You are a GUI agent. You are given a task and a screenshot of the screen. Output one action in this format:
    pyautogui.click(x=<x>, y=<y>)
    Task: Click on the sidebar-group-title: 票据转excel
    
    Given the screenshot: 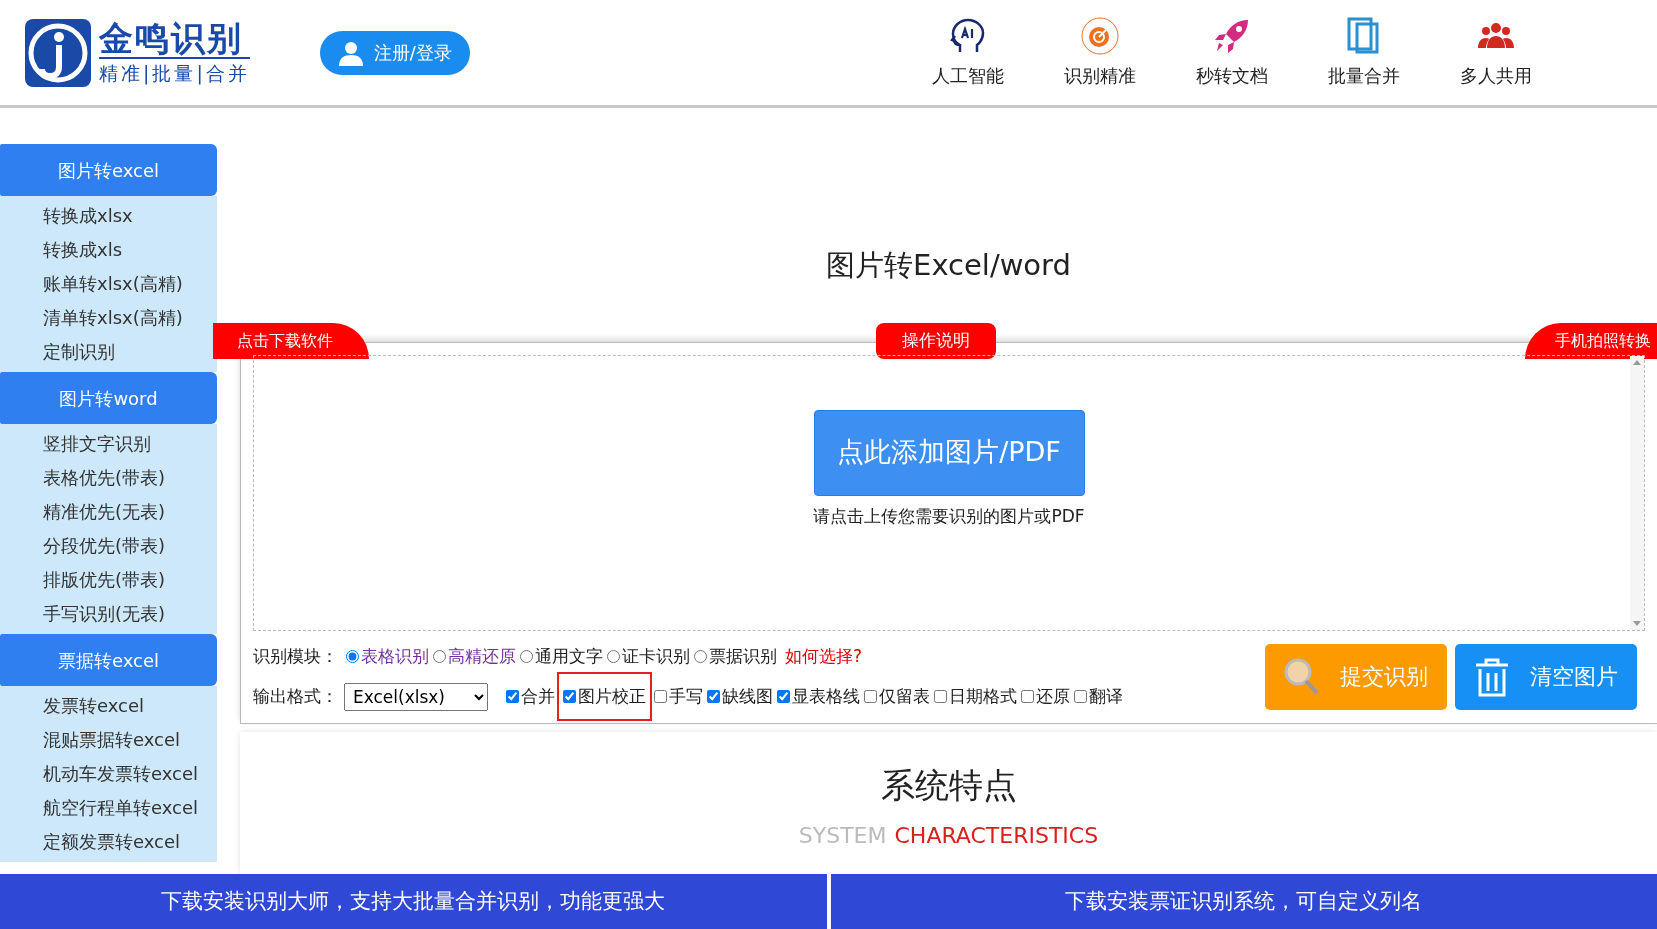 What is the action you would take?
    pyautogui.click(x=108, y=660)
    